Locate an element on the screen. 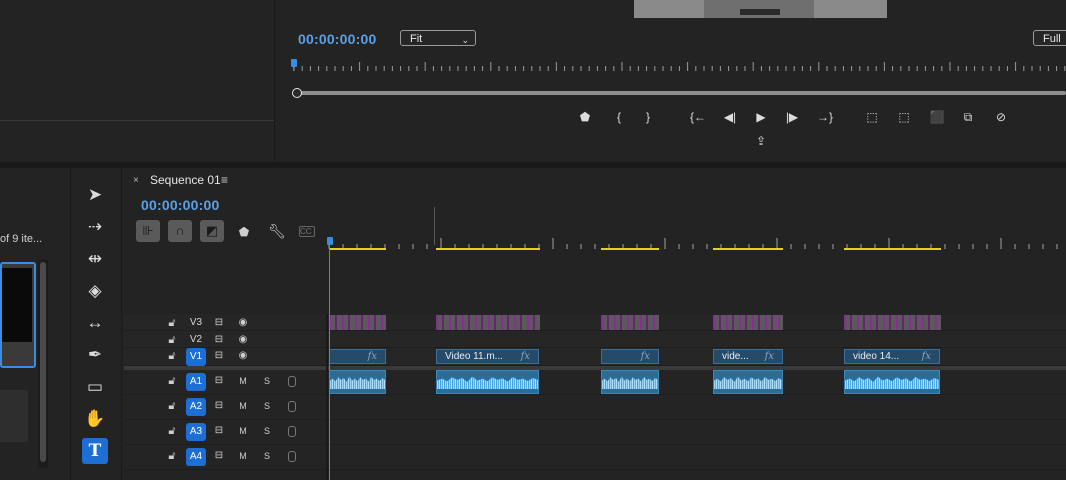 This screenshot has height=480, width=1066. zoom-scrollbar is located at coordinates (681, 93).